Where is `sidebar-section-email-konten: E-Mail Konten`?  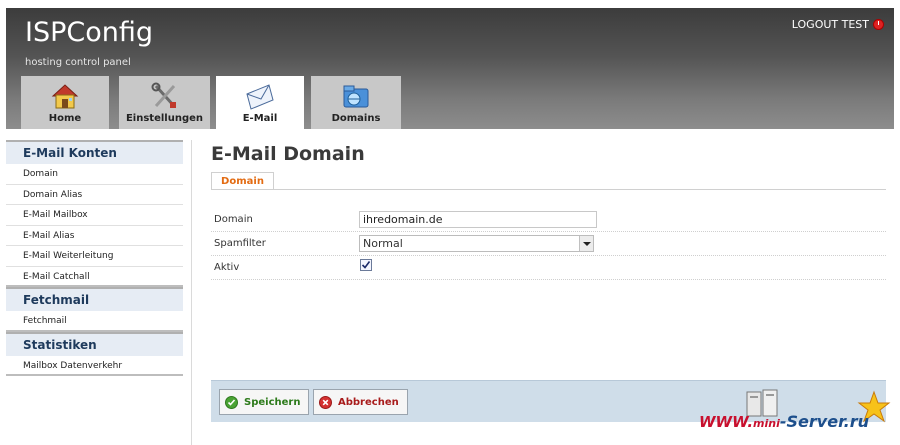
sidebar-section-email-konten: E-Mail Konten is located at coordinates (94, 152).